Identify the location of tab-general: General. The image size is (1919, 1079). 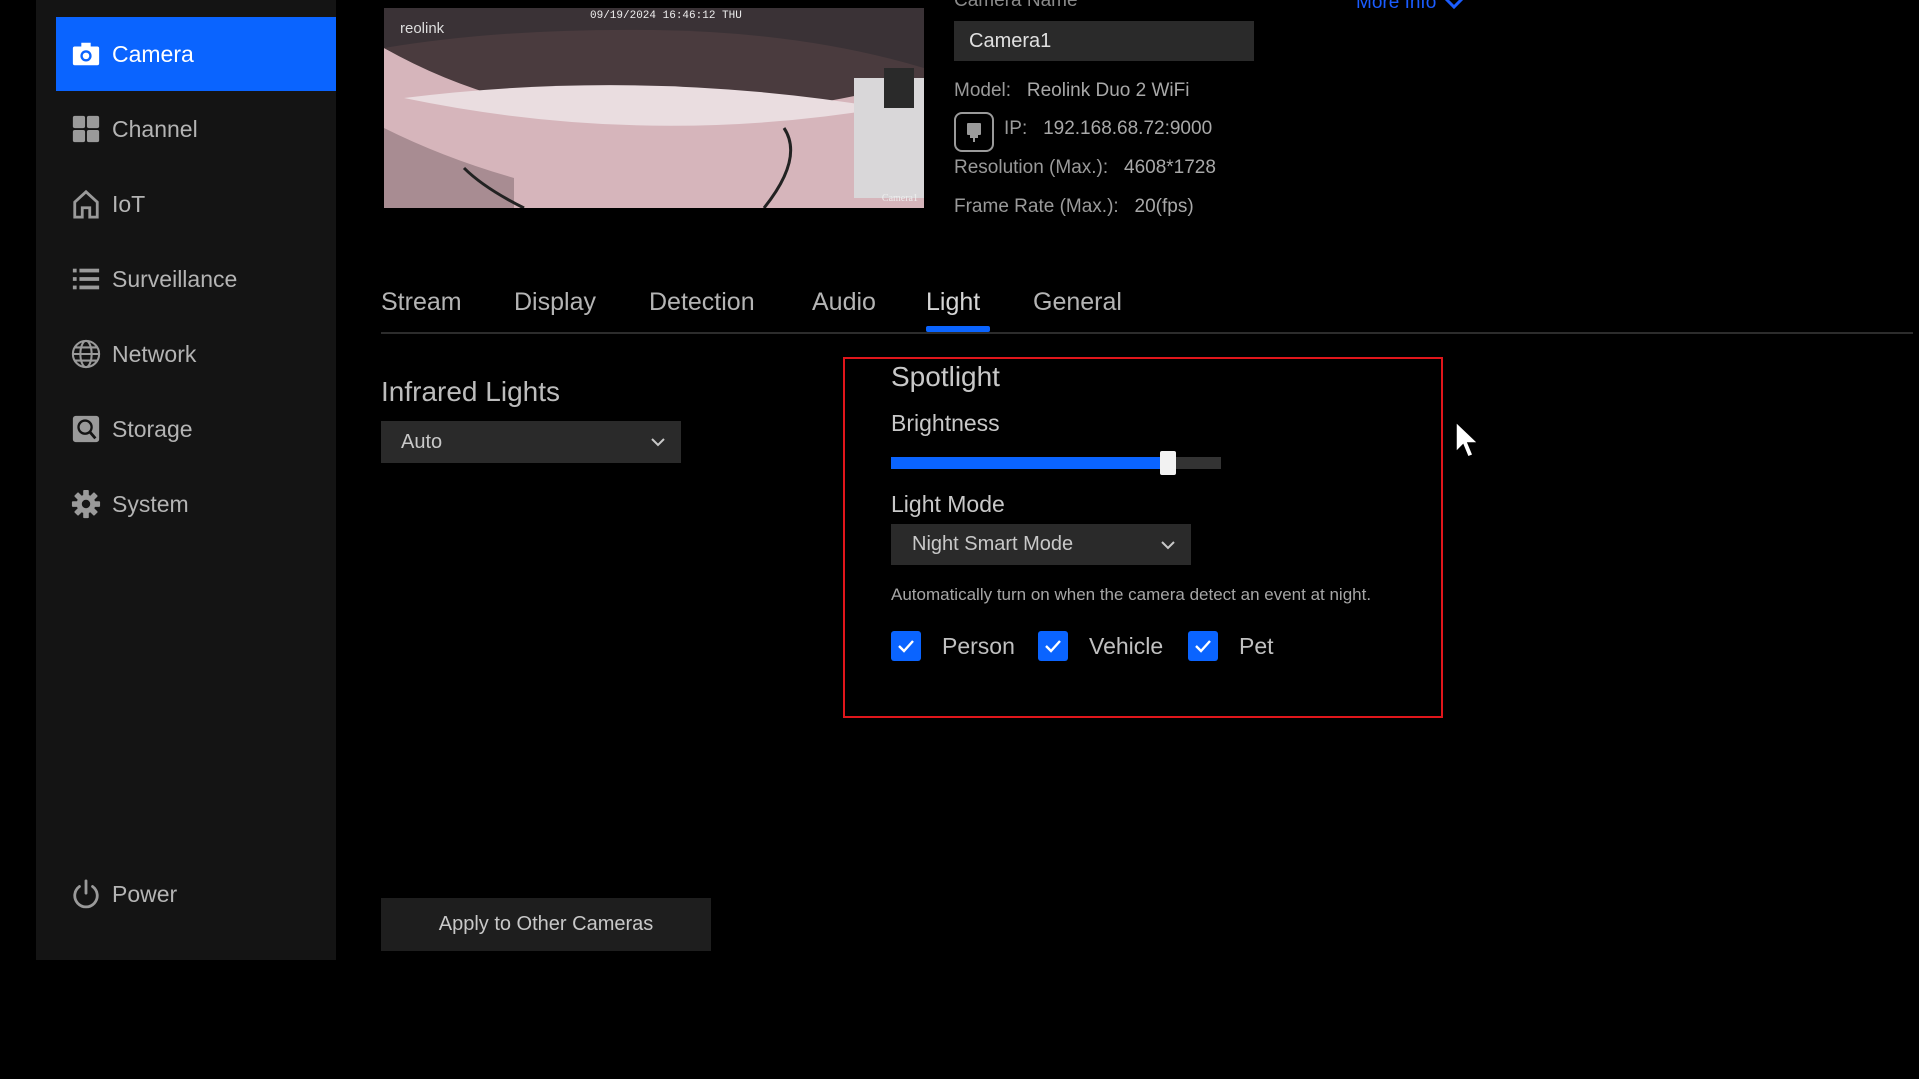
(1077, 302).